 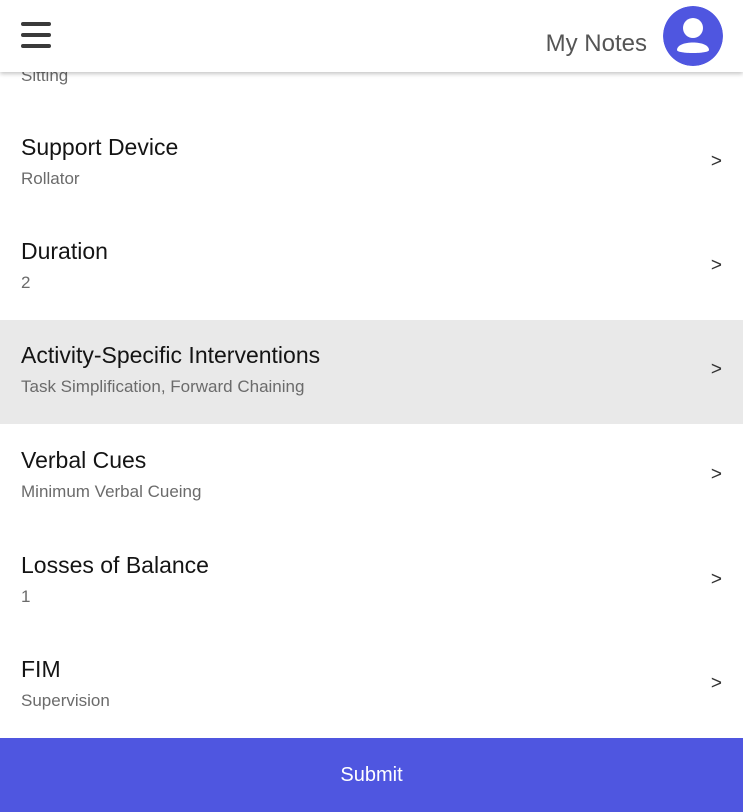 What do you see at coordinates (64, 251) in the screenshot?
I see `list-item-title: Duration` at bounding box center [64, 251].